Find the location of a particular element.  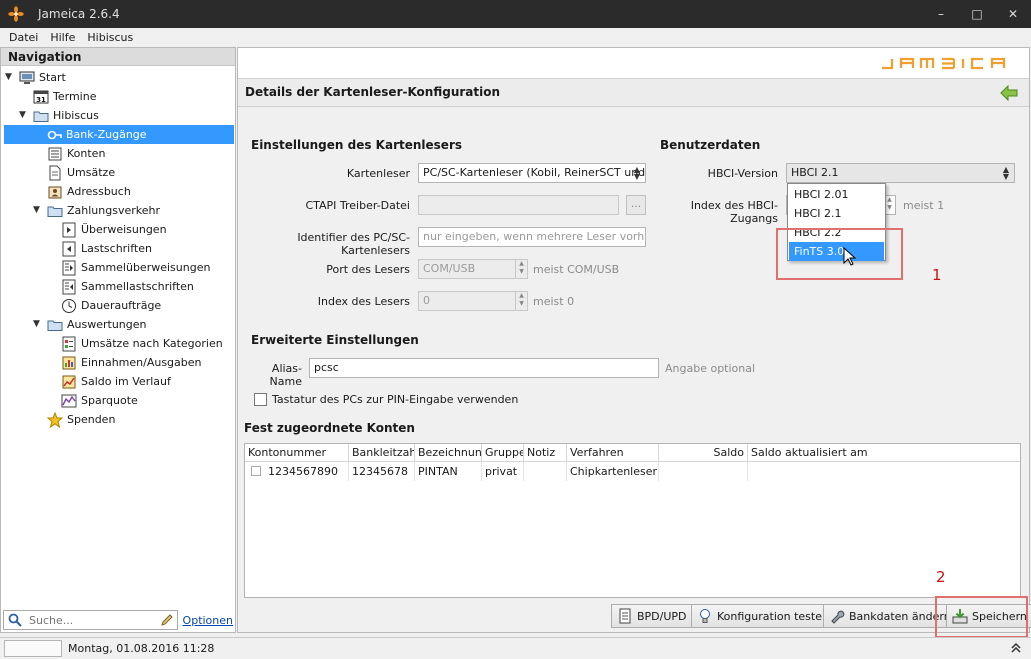

nav-item-zahlungsverkehr: Zahlungsverkehr is located at coordinates (103, 210).